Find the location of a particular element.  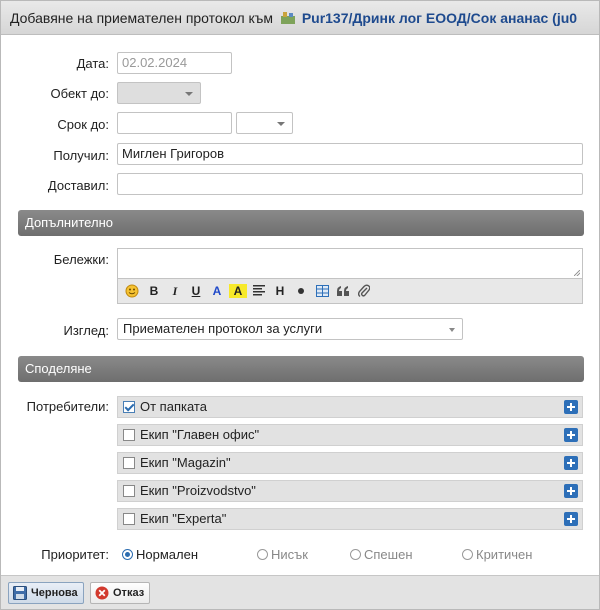

priority-option-label: Критичен is located at coordinates (504, 554).